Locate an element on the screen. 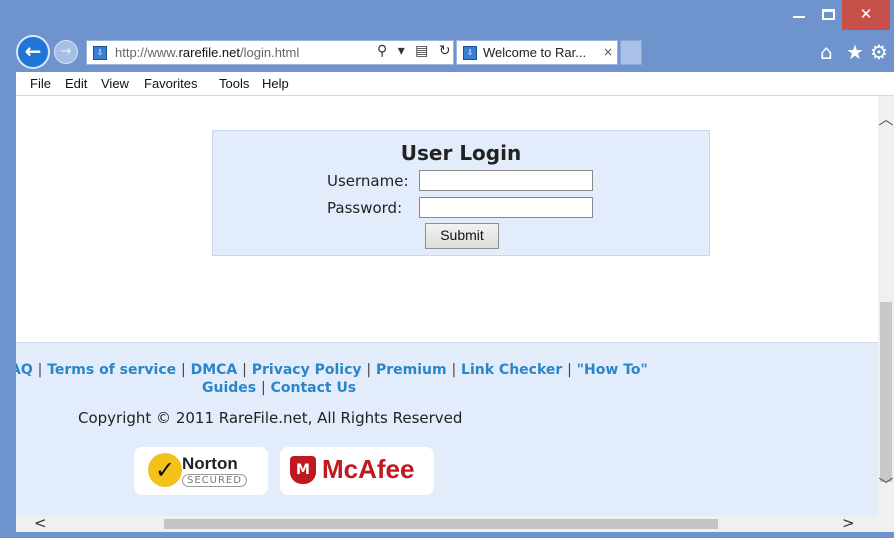 The image size is (894, 538). password-input is located at coordinates (506, 207).